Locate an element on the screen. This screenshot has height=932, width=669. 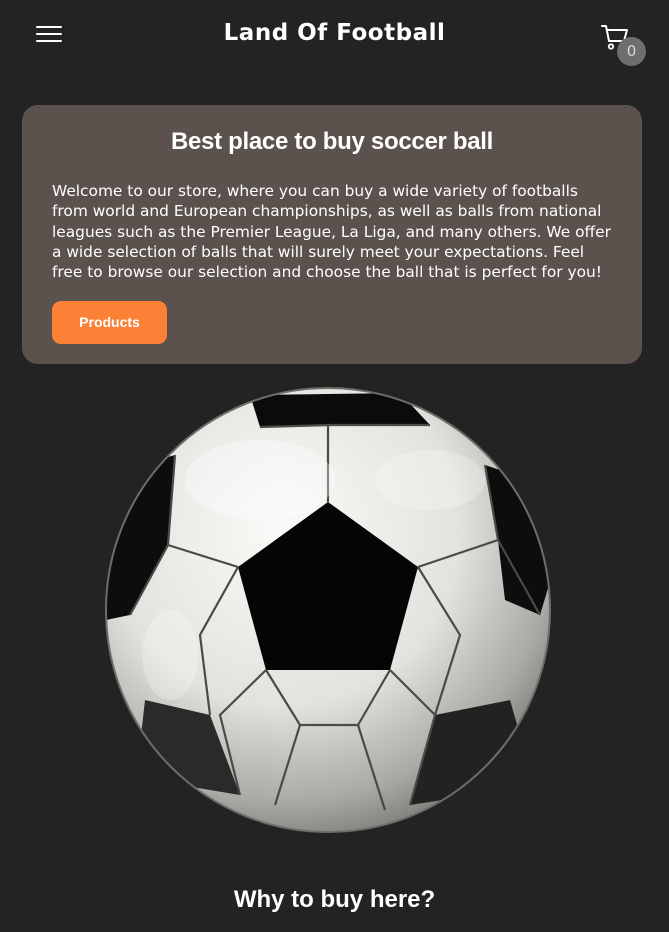
site-header: Land Of Football 0 is located at coordinates (334, 40).